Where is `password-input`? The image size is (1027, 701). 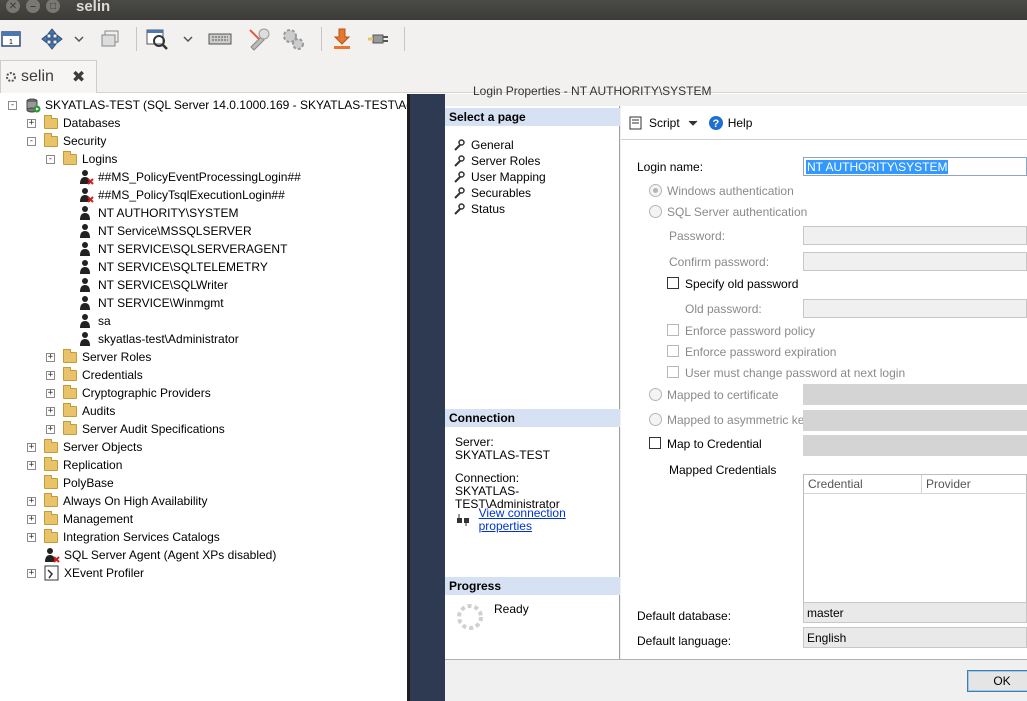
password-input is located at coordinates (915, 235).